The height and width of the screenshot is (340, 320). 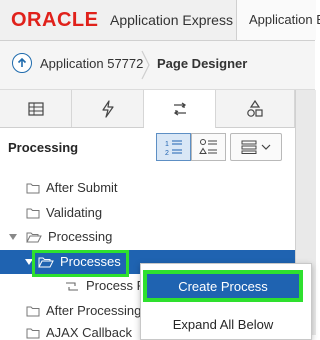 I want to click on shapes-icon, so click(x=255, y=108).